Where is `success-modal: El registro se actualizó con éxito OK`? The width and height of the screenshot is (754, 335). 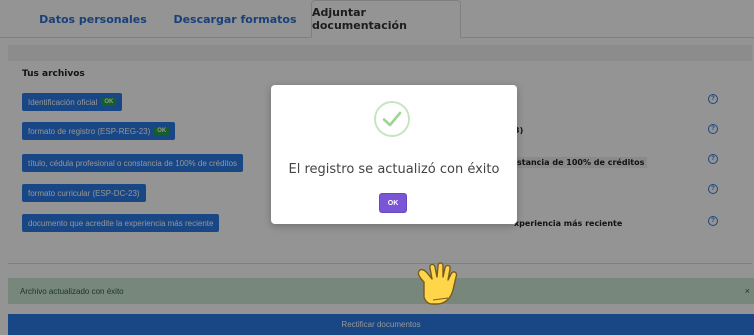 success-modal: El registro se actualizó con éxito OK is located at coordinates (394, 154).